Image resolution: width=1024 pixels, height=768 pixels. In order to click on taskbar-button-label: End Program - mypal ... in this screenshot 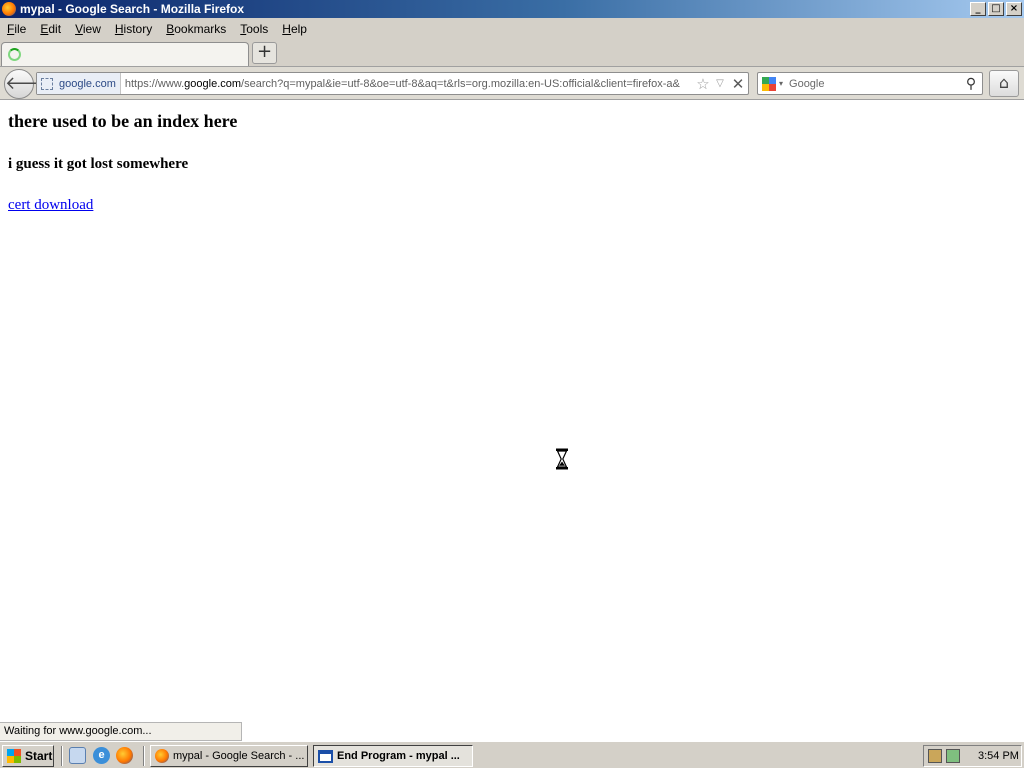, I will do `click(398, 756)`.